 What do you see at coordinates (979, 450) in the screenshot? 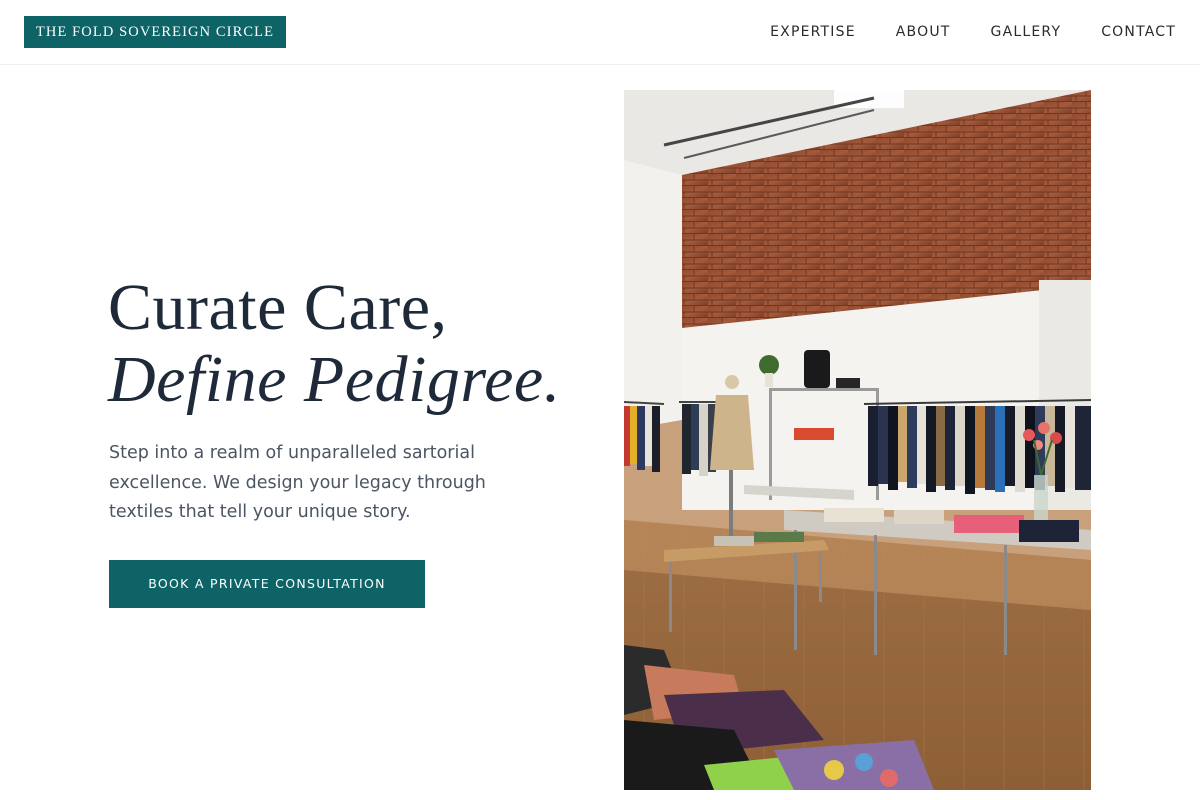
I see `right-clothing-rack` at bounding box center [979, 450].